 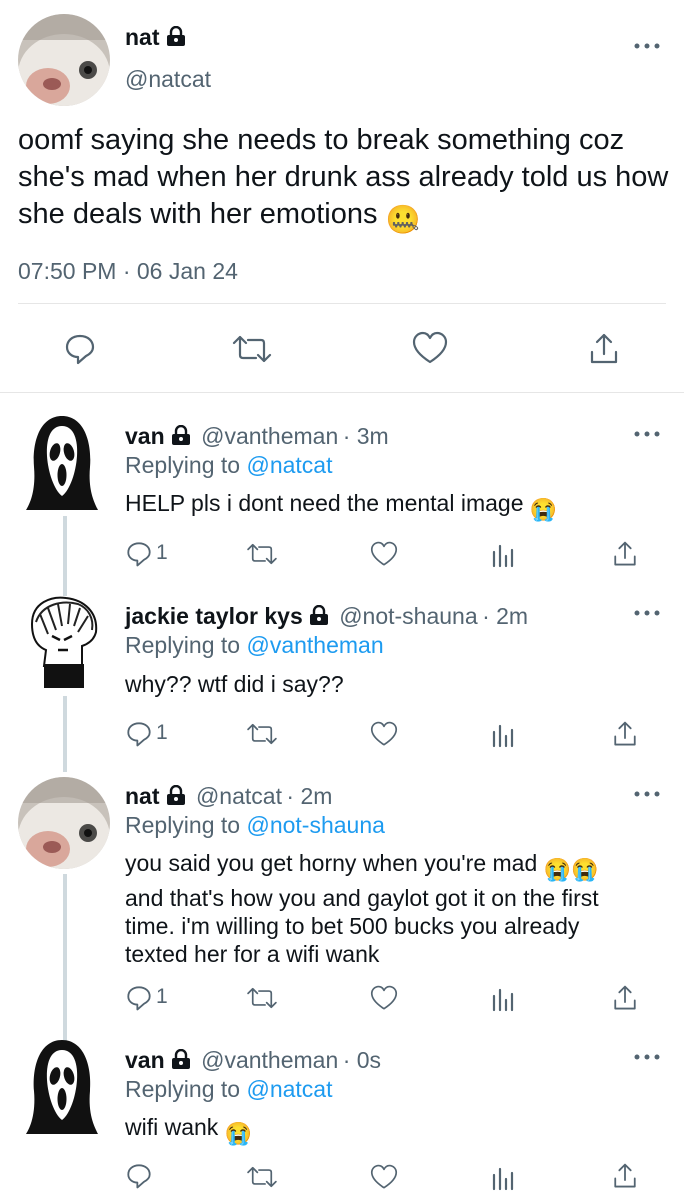 I want to click on reply-text: wifi wank 😭, so click(x=189, y=1130).